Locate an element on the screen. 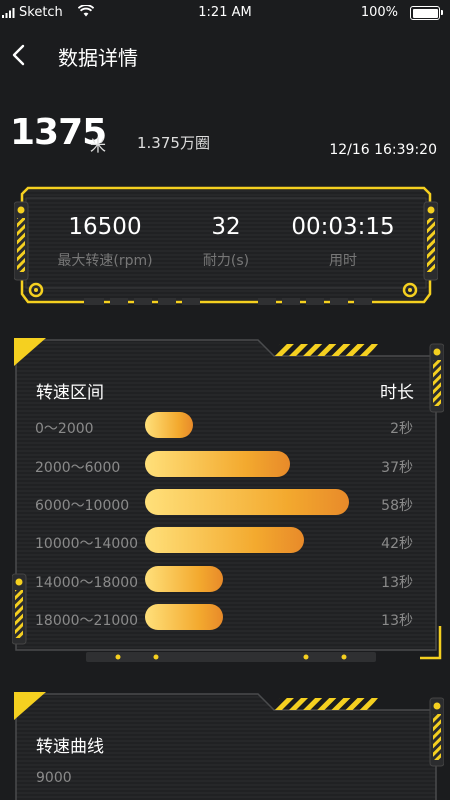 The height and width of the screenshot is (800, 450). range-label: 2000～6000 is located at coordinates (78, 468).